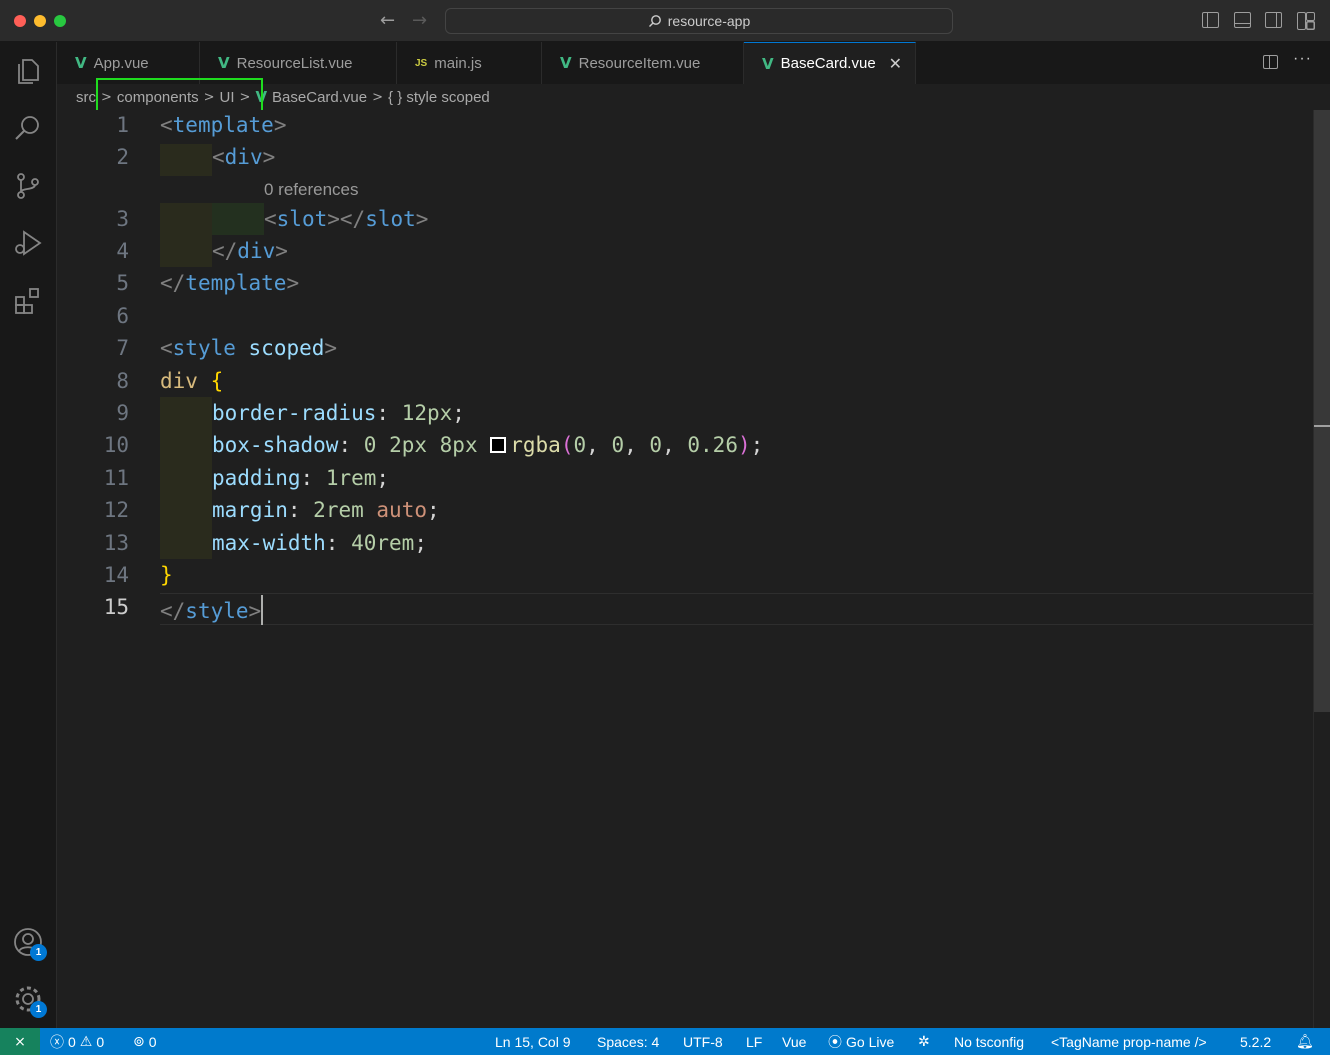  What do you see at coordinates (1306, 21) in the screenshot?
I see `customize-layout-icon` at bounding box center [1306, 21].